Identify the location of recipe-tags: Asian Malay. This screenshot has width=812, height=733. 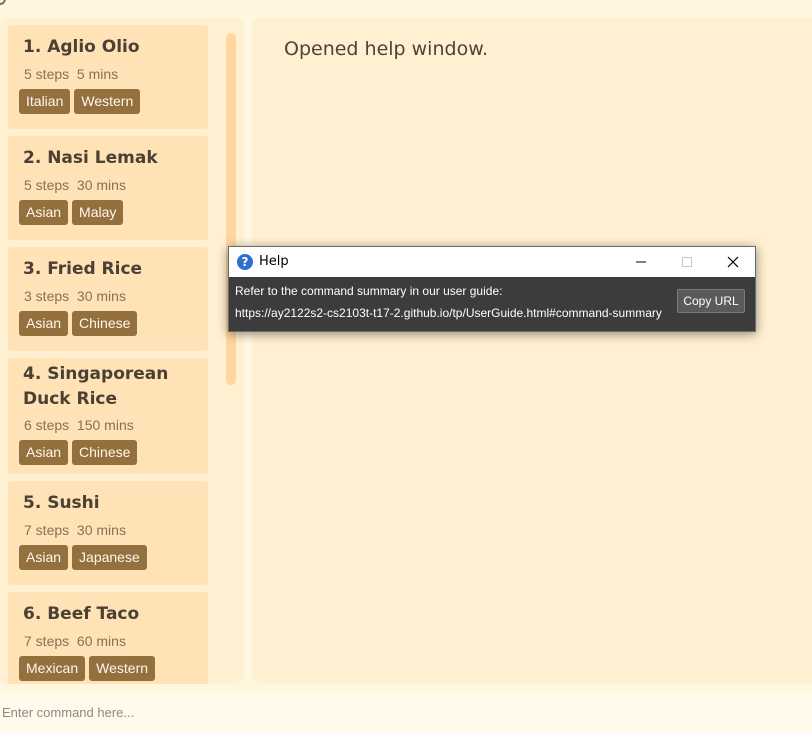
(71, 212).